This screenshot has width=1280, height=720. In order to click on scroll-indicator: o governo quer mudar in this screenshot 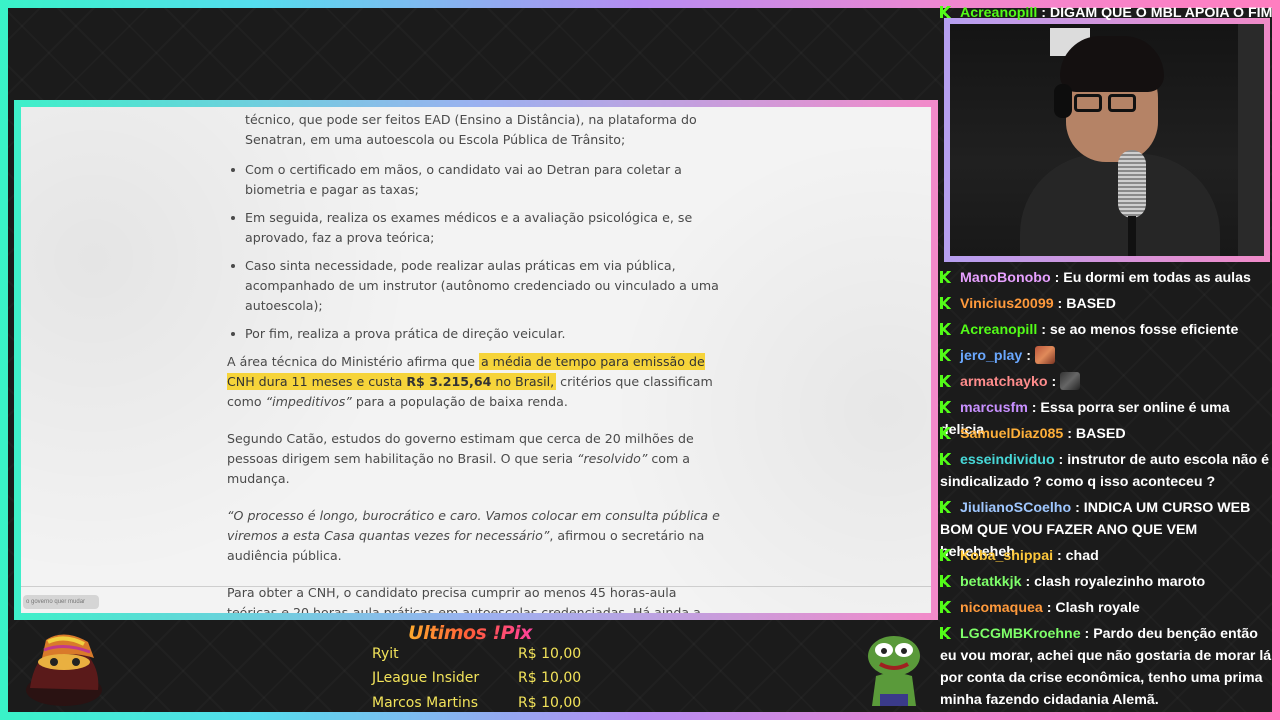, I will do `click(61, 602)`.